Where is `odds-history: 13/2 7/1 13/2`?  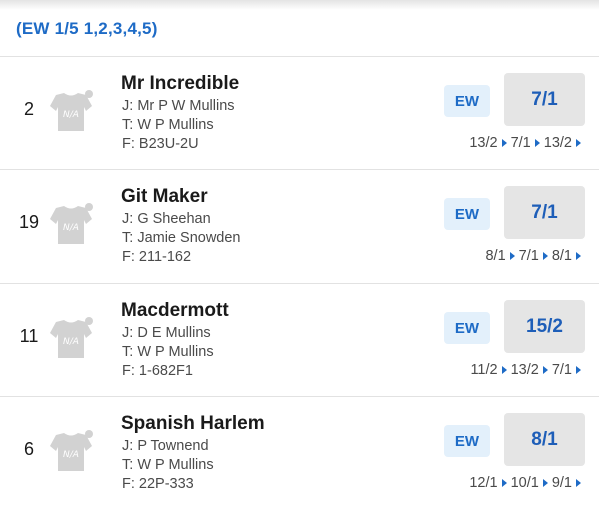
odds-history: 13/2 7/1 13/2 is located at coordinates (527, 143).